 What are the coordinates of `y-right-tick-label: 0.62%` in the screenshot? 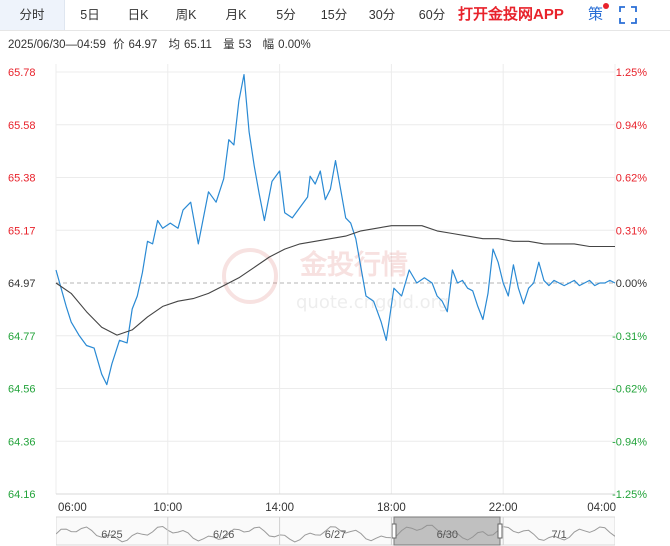 It's located at (631, 179).